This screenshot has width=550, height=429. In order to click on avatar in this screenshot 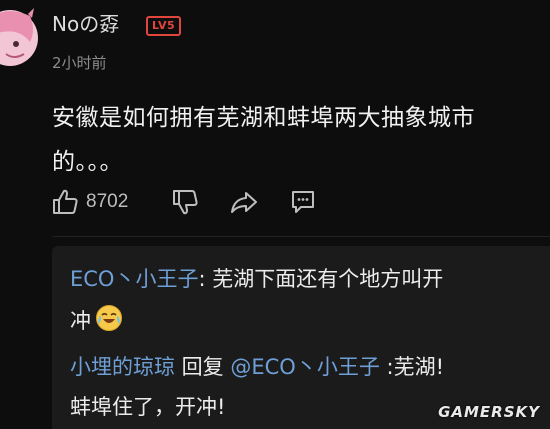, I will do `click(19, 46)`.